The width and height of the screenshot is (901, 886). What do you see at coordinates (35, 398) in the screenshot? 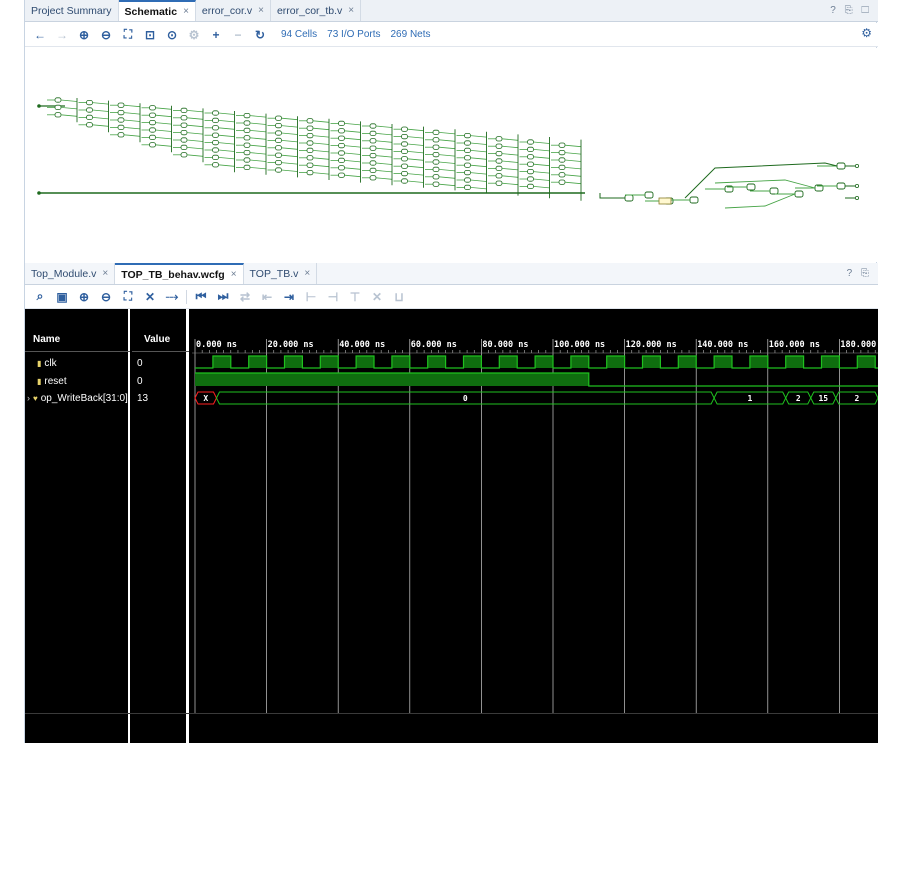
I see `bus-icon: ♥` at bounding box center [35, 398].